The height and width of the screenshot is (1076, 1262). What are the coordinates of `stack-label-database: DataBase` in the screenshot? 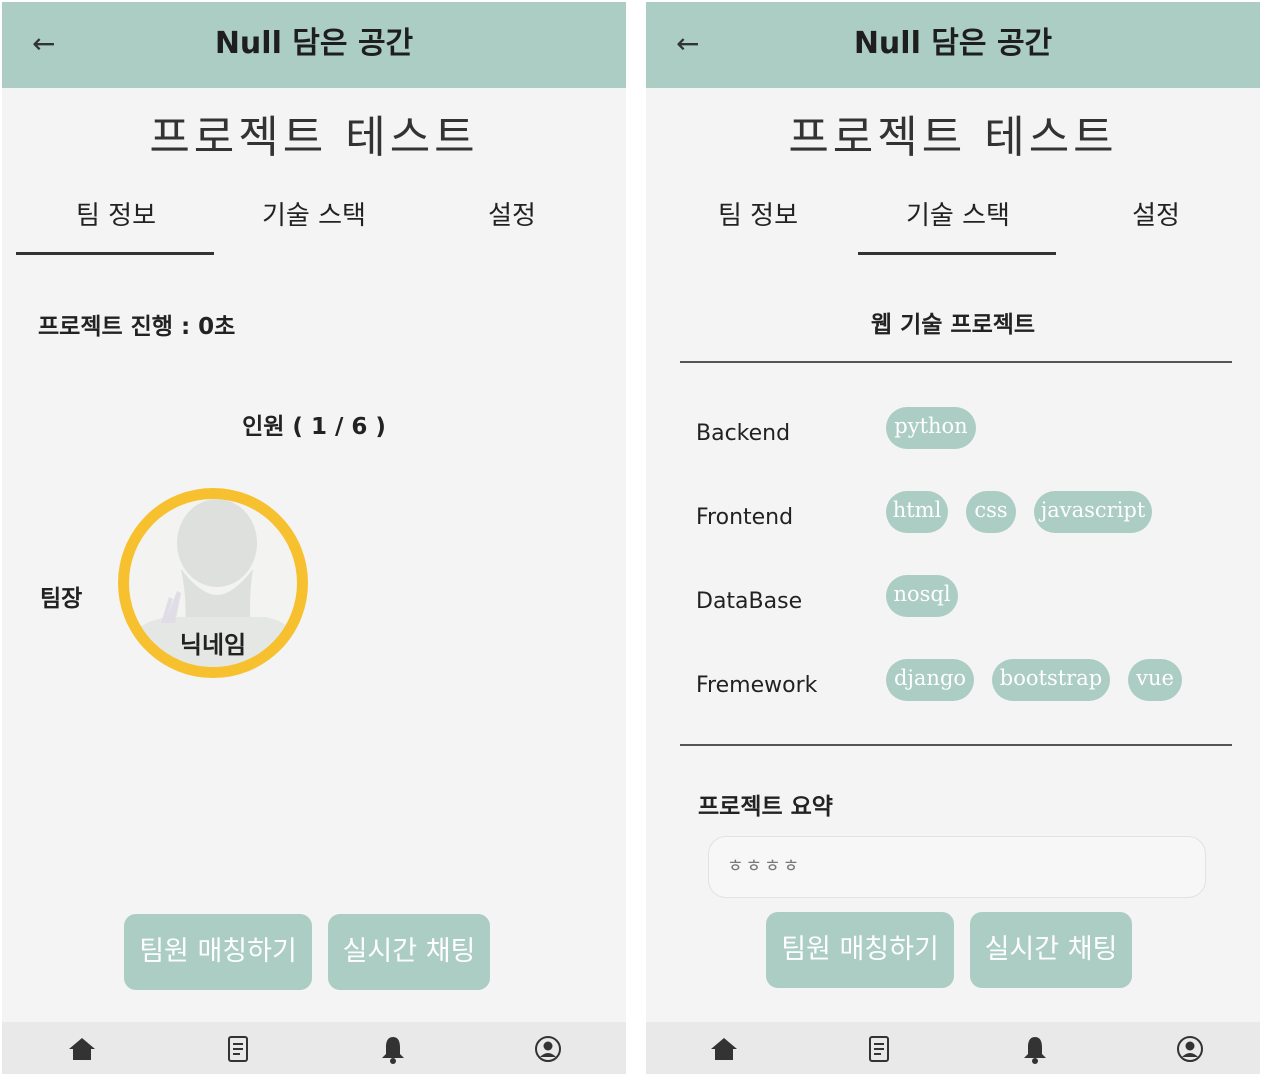 It's located at (749, 601).